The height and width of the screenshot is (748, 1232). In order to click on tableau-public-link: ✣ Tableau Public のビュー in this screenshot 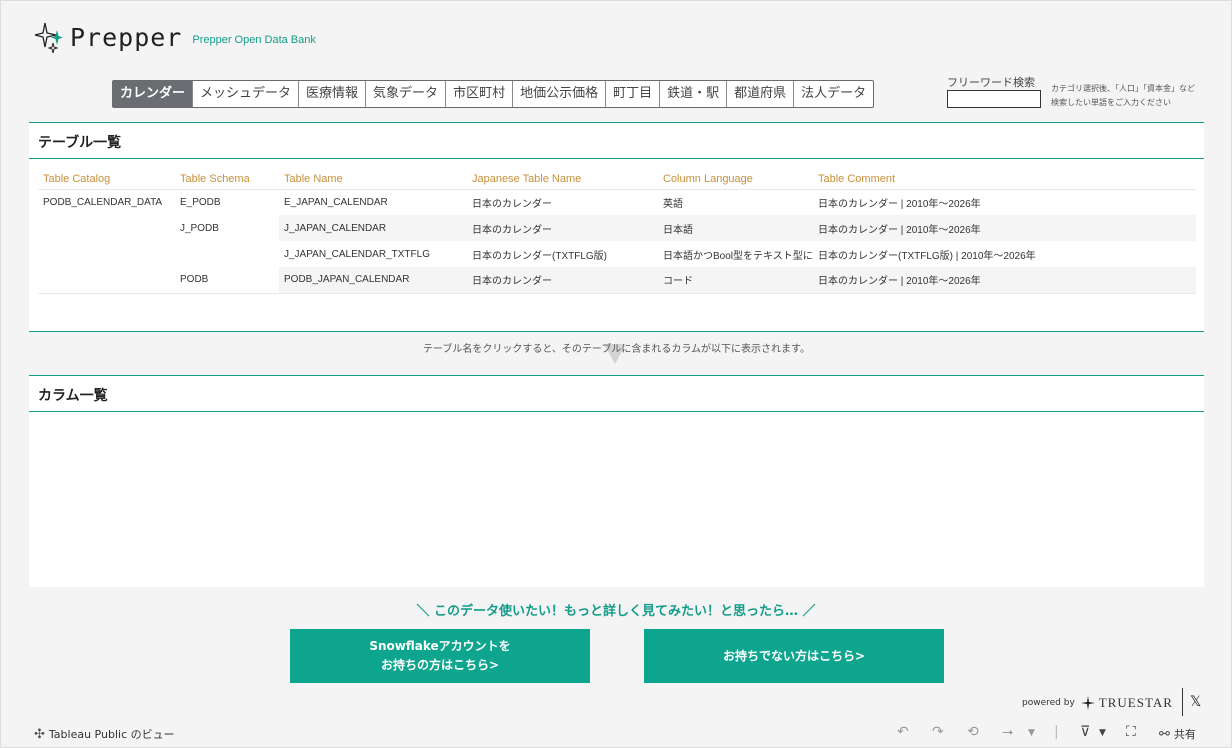, I will do `click(104, 734)`.